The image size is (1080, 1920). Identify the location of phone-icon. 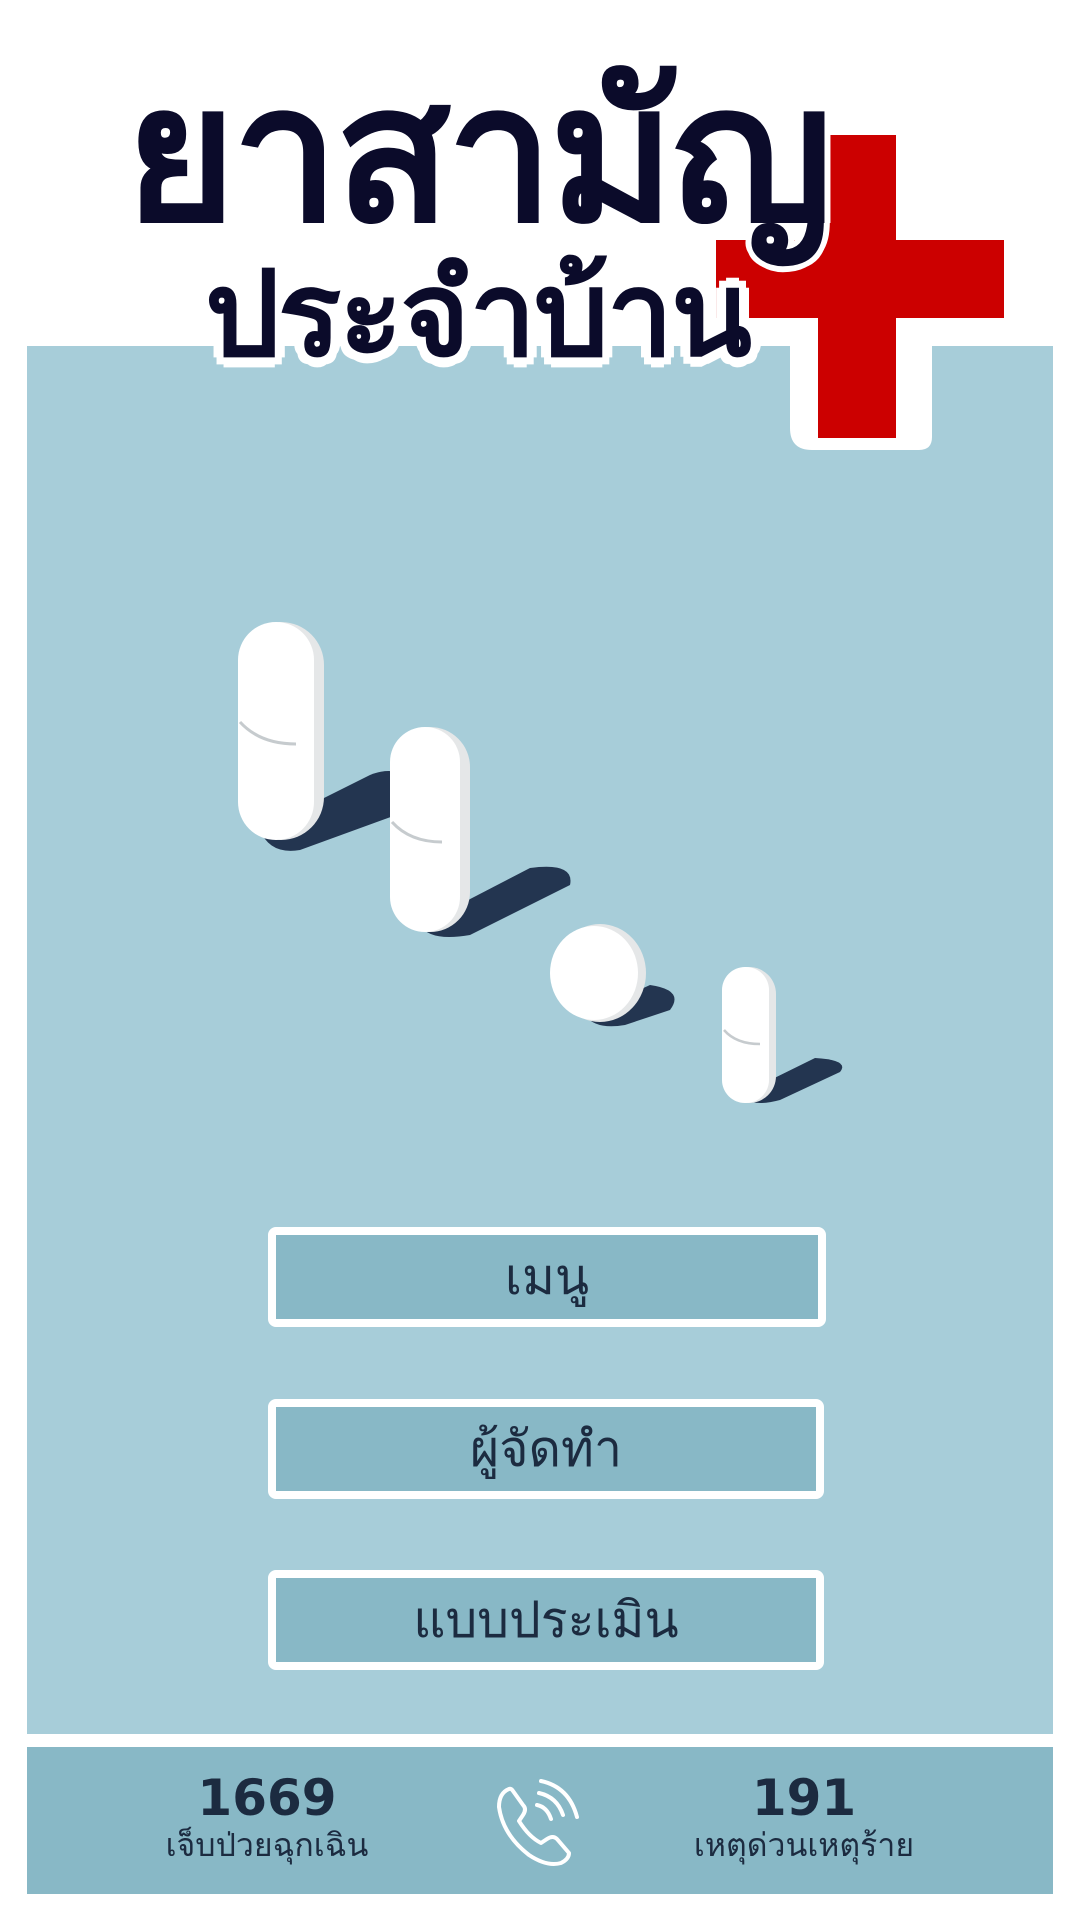
(537, 1825).